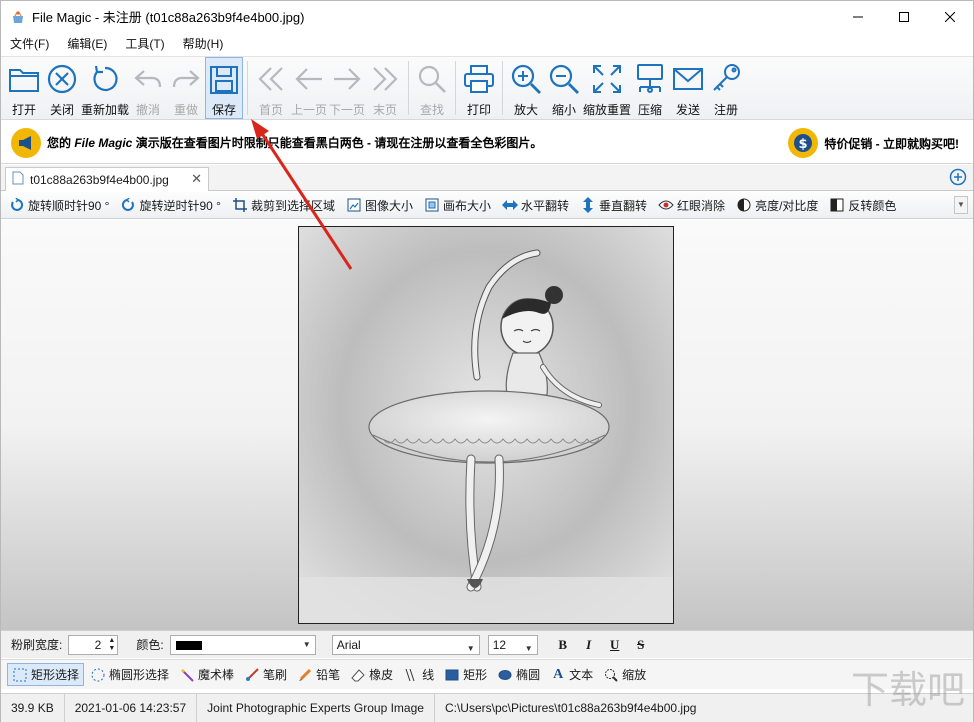  Describe the element at coordinates (432, 205) in the screenshot. I see `canvas-size-icon` at that location.